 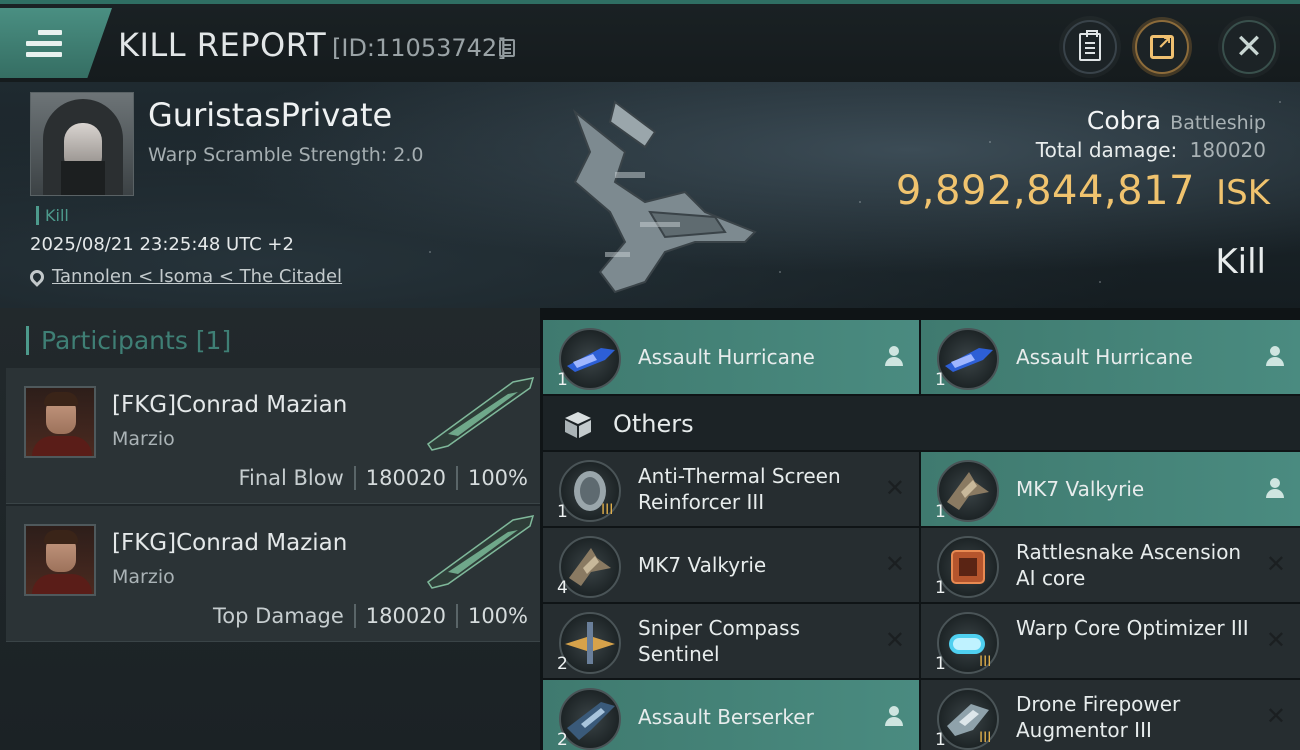 What do you see at coordinates (52, 215) in the screenshot?
I see `kill-tag: Kill` at bounding box center [52, 215].